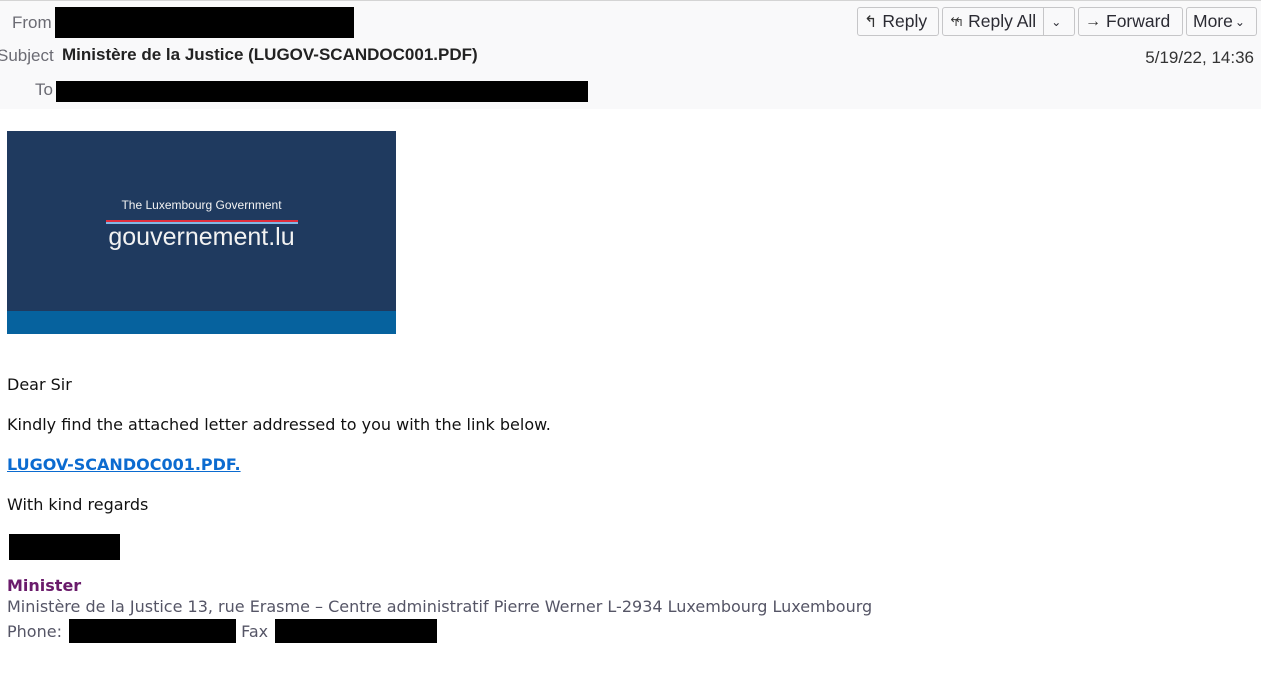  I want to click on more-label: More, so click(1213, 21).